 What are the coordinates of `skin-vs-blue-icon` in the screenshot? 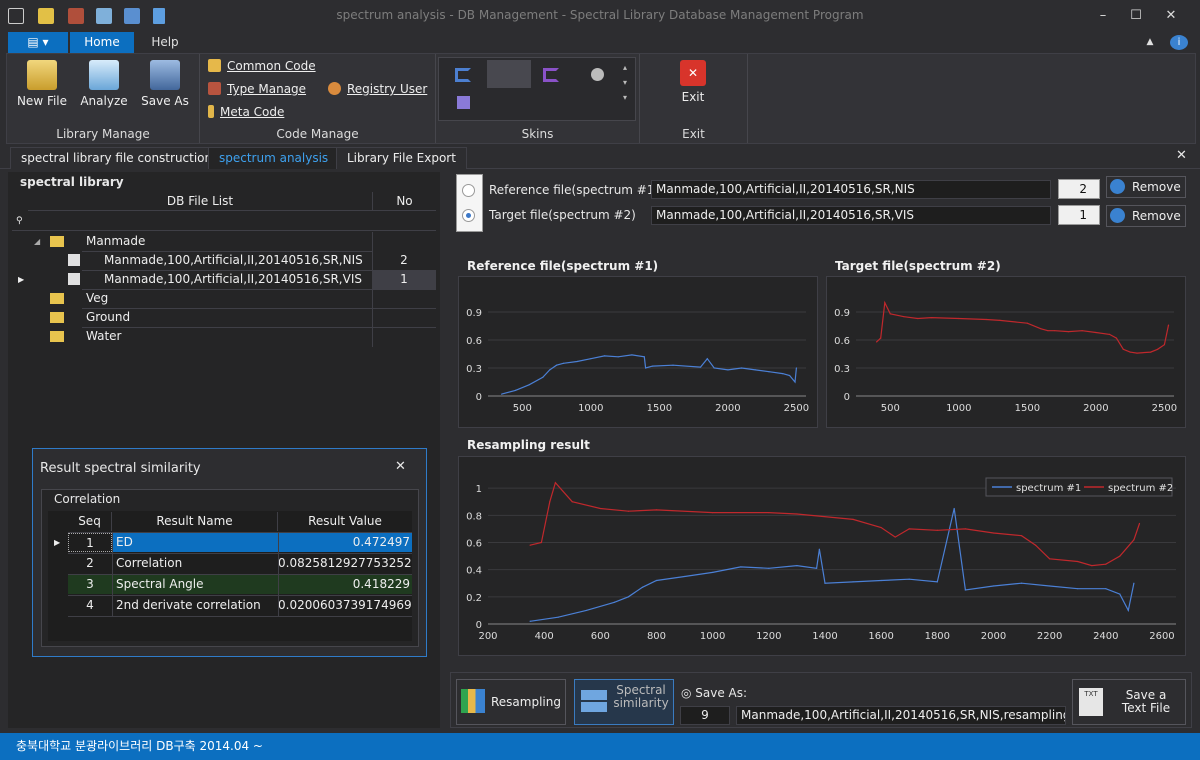 It's located at (463, 75).